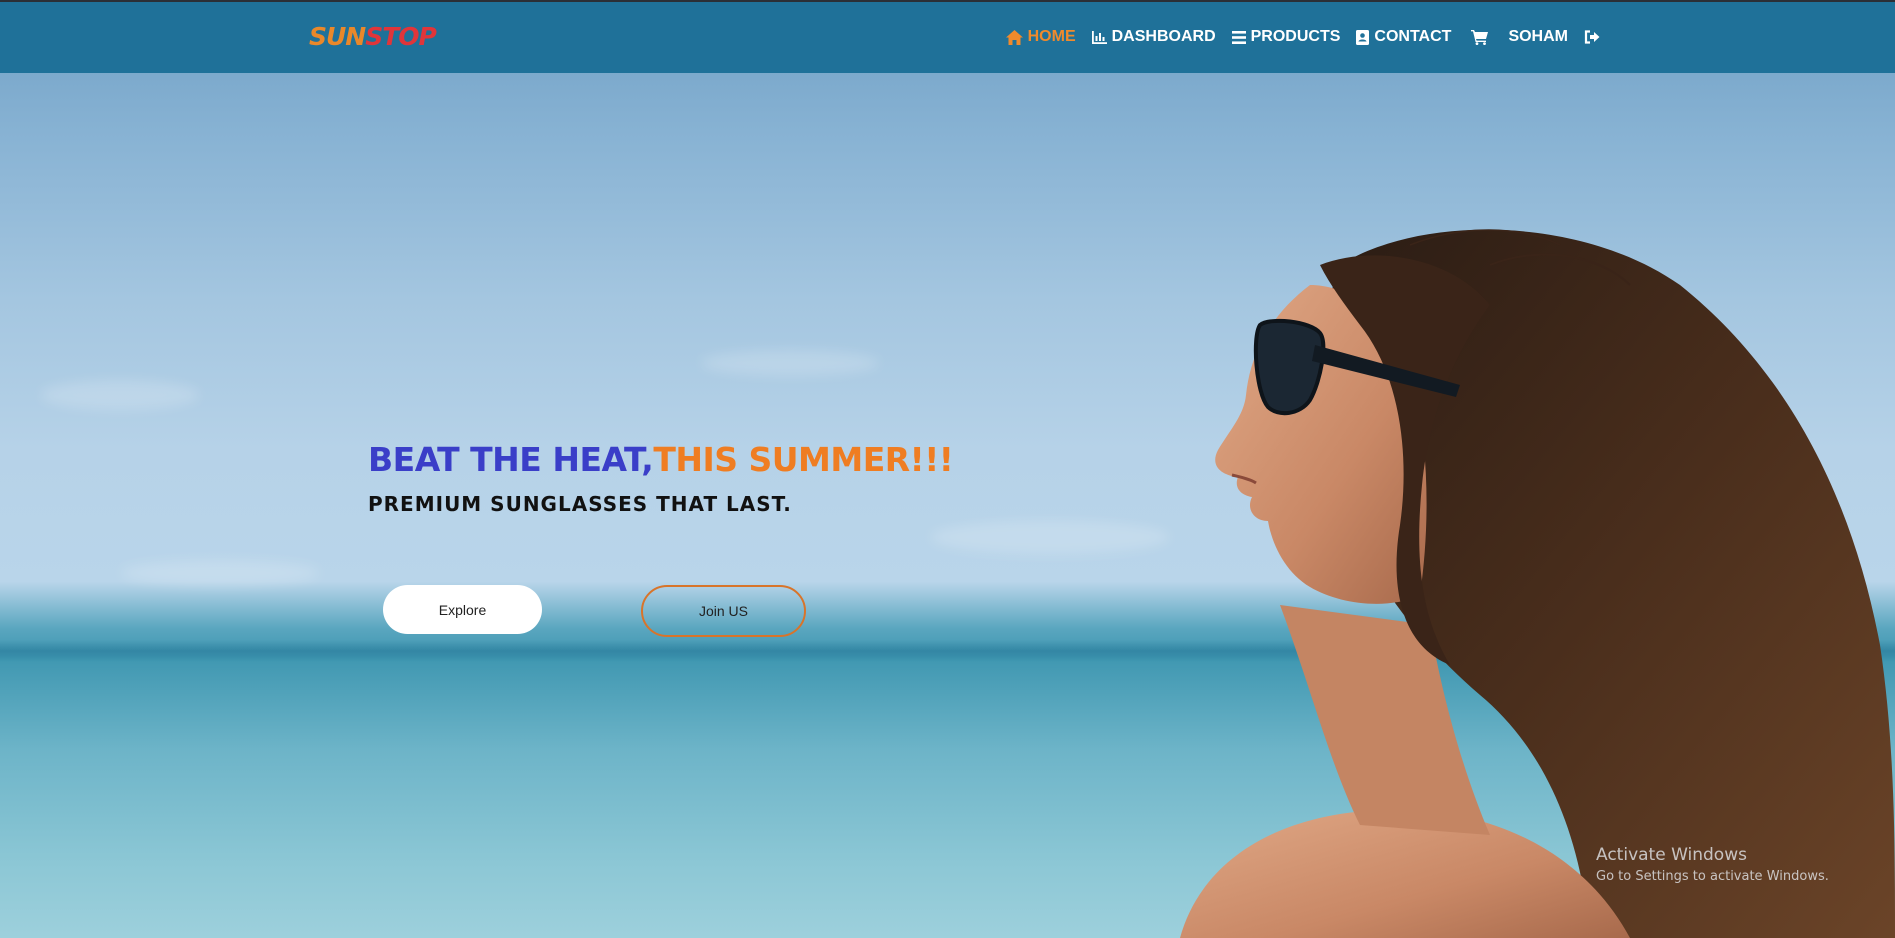 This screenshot has height=938, width=1895. Describe the element at coordinates (1671, 855) in the screenshot. I see `watermark-title: Activate Windows` at that location.